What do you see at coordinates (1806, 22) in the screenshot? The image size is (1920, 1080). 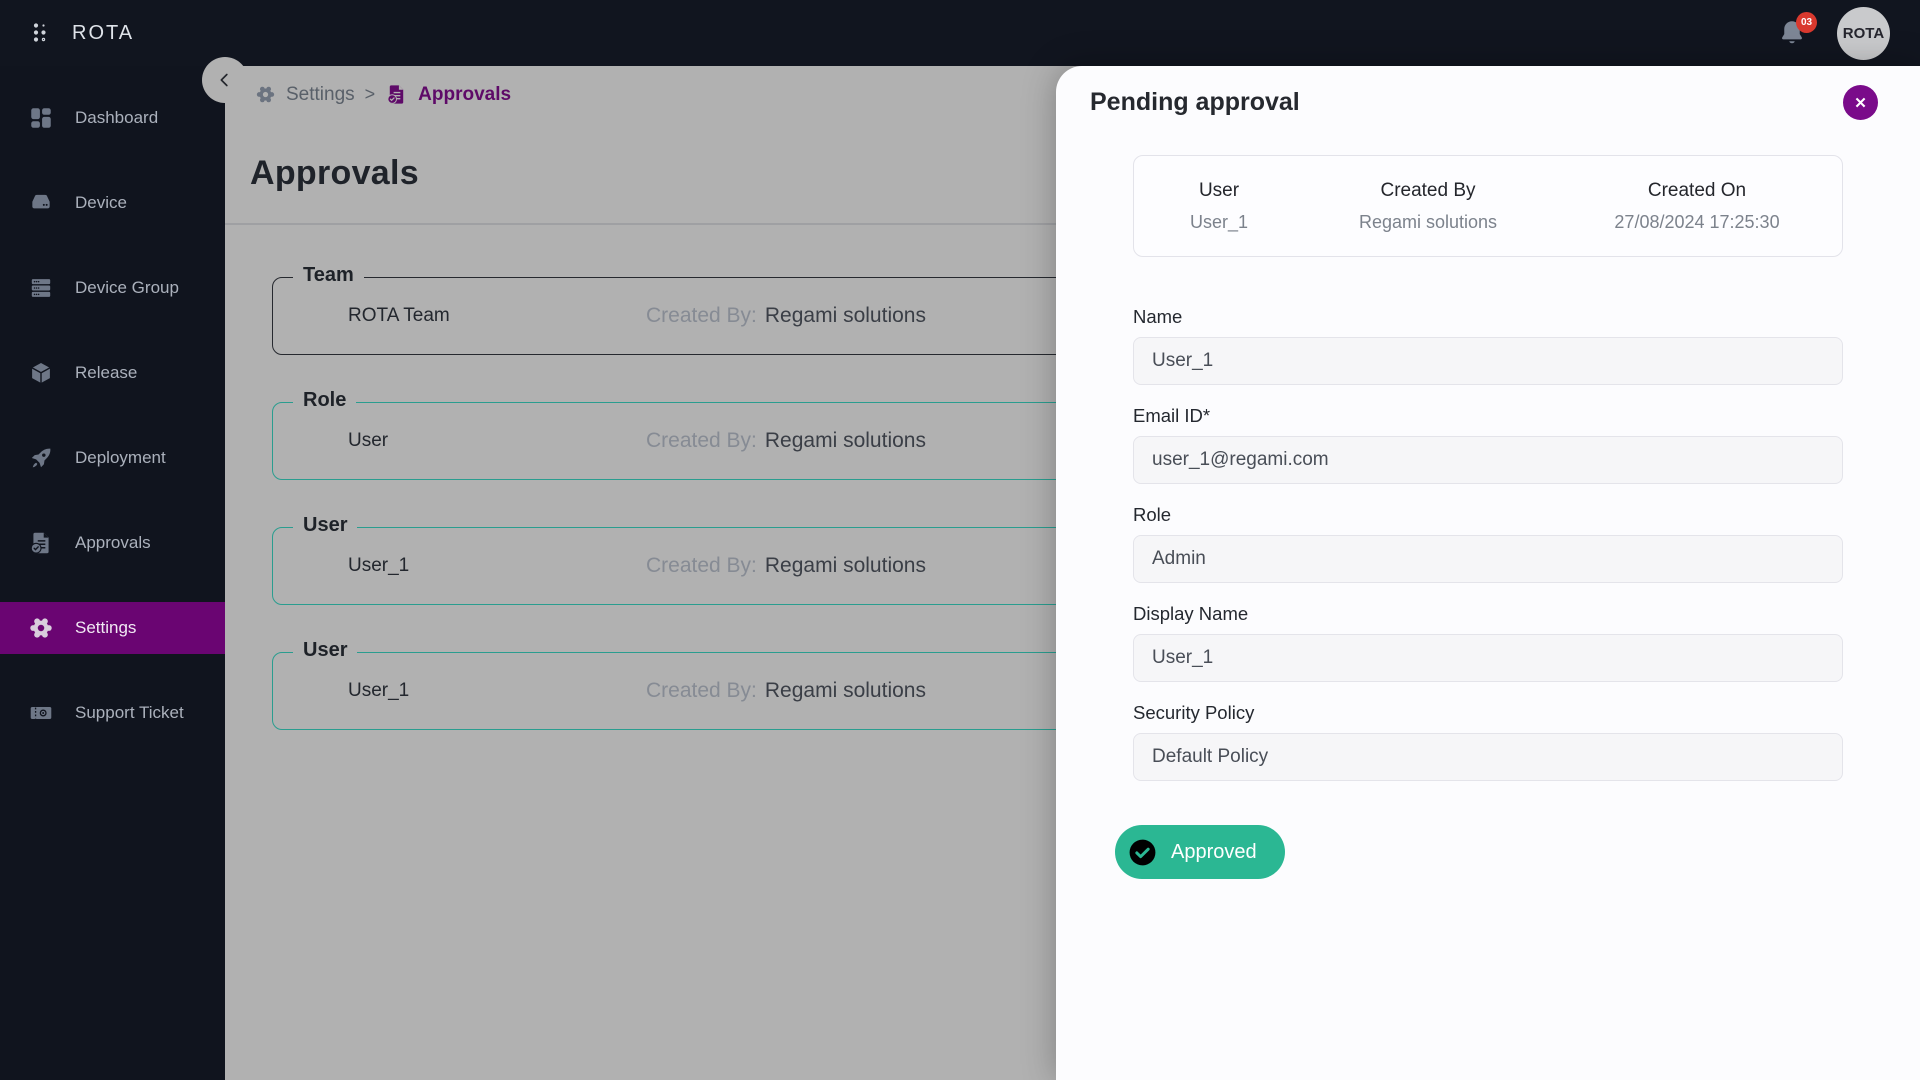 I see `notification-badge: 03` at bounding box center [1806, 22].